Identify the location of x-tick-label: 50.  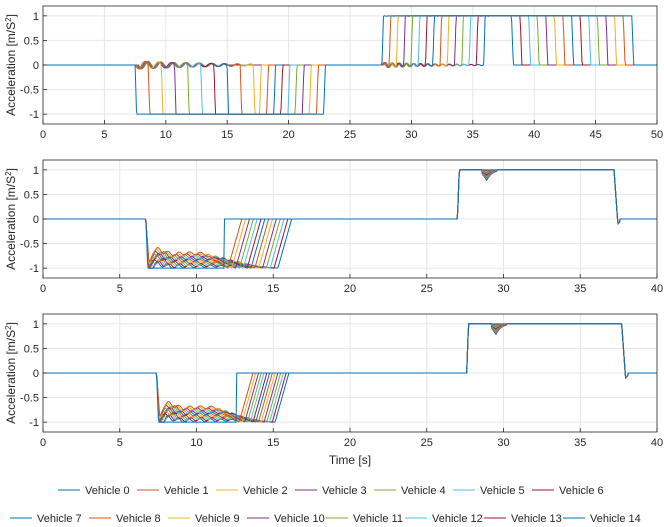
(657, 135).